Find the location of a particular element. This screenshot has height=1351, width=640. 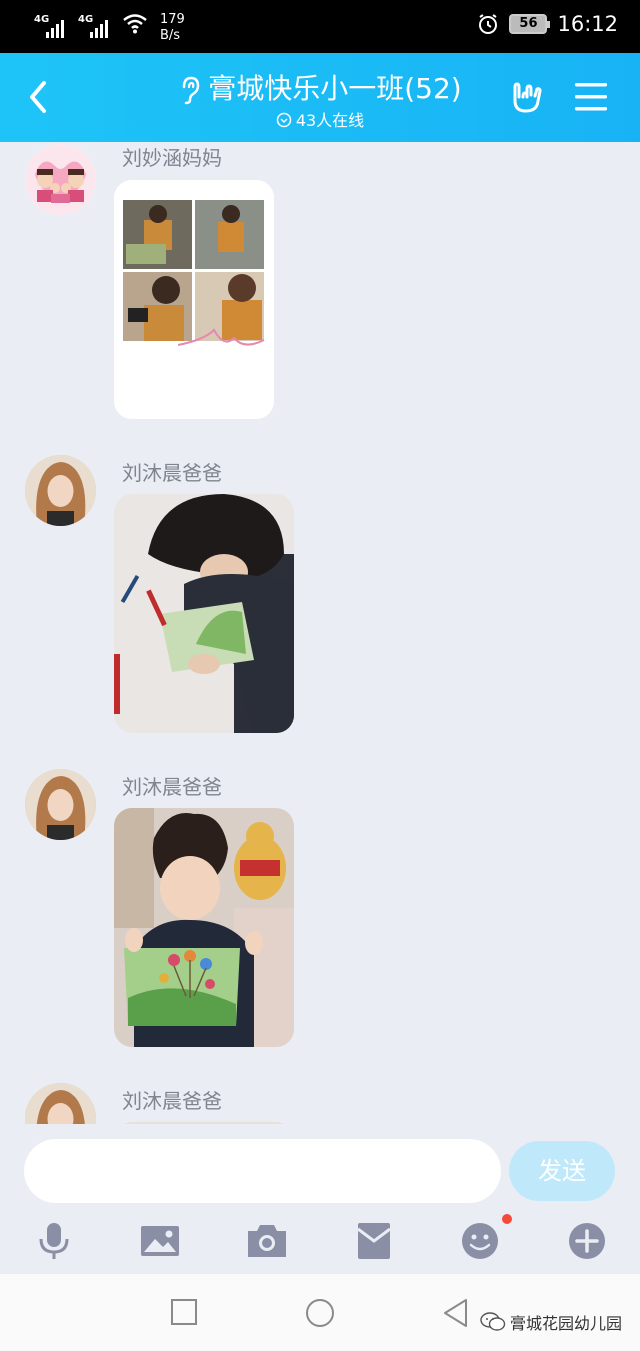

speed-unit: B/s is located at coordinates (170, 35).